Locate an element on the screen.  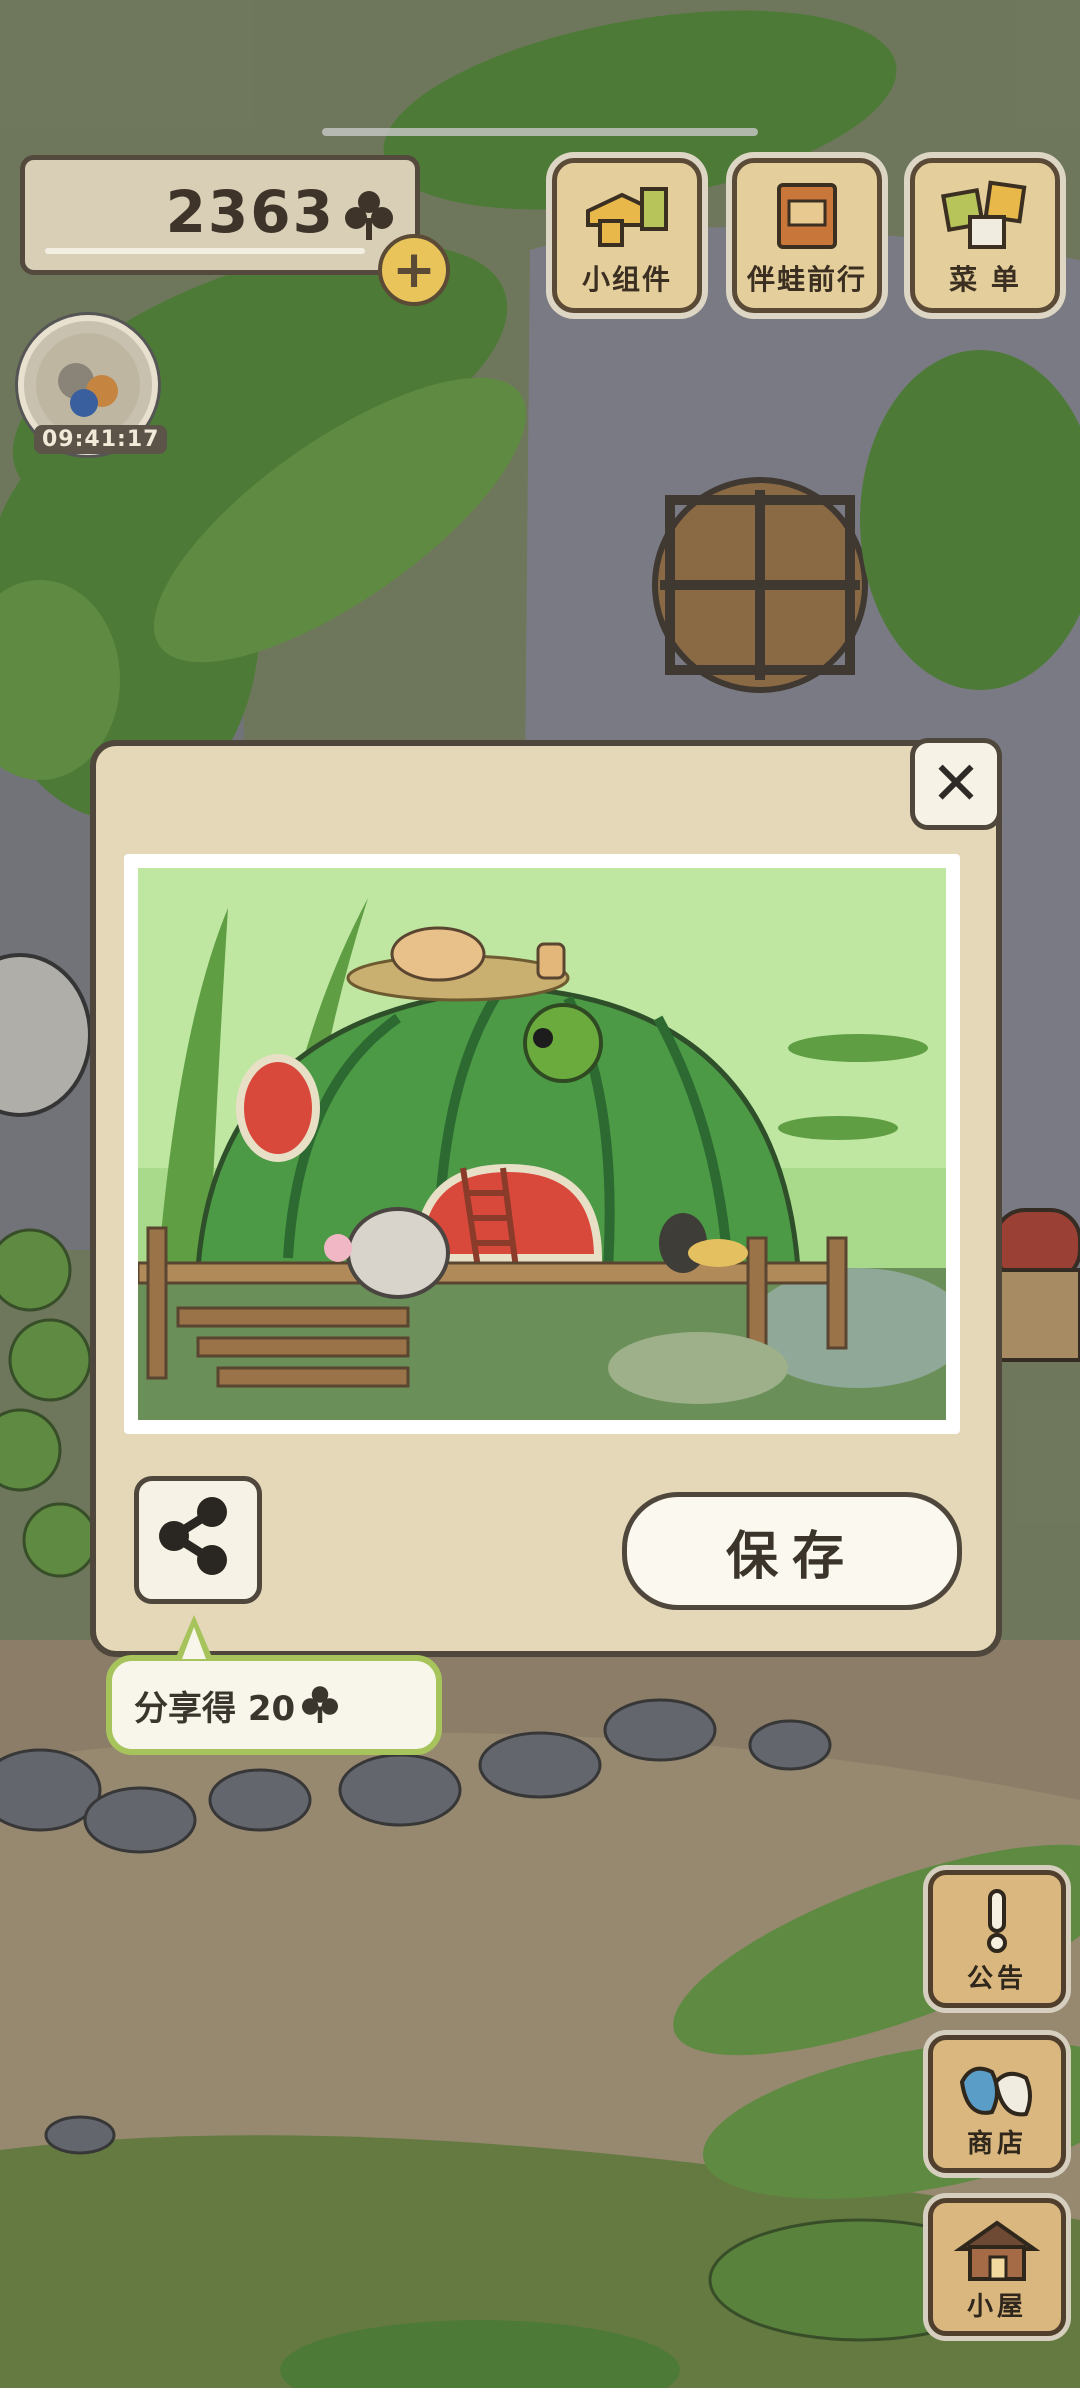
shop-button: 商店 is located at coordinates (997, 2104).